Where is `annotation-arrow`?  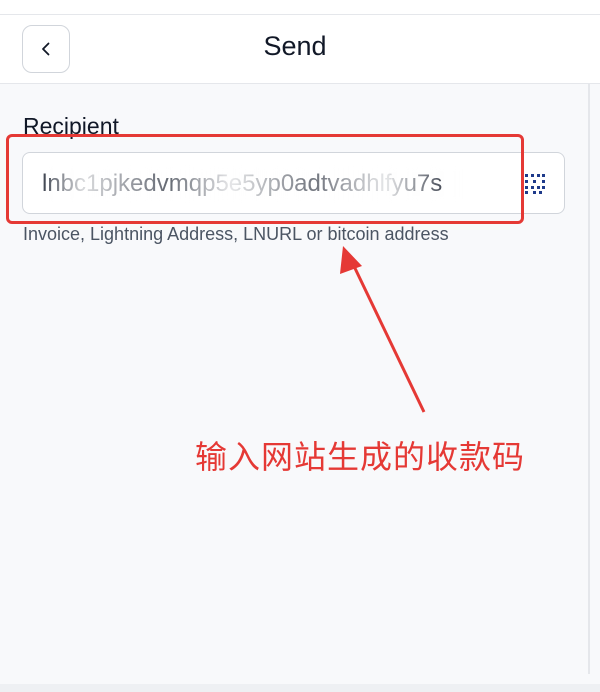
annotation-arrow is located at coordinates (383, 329).